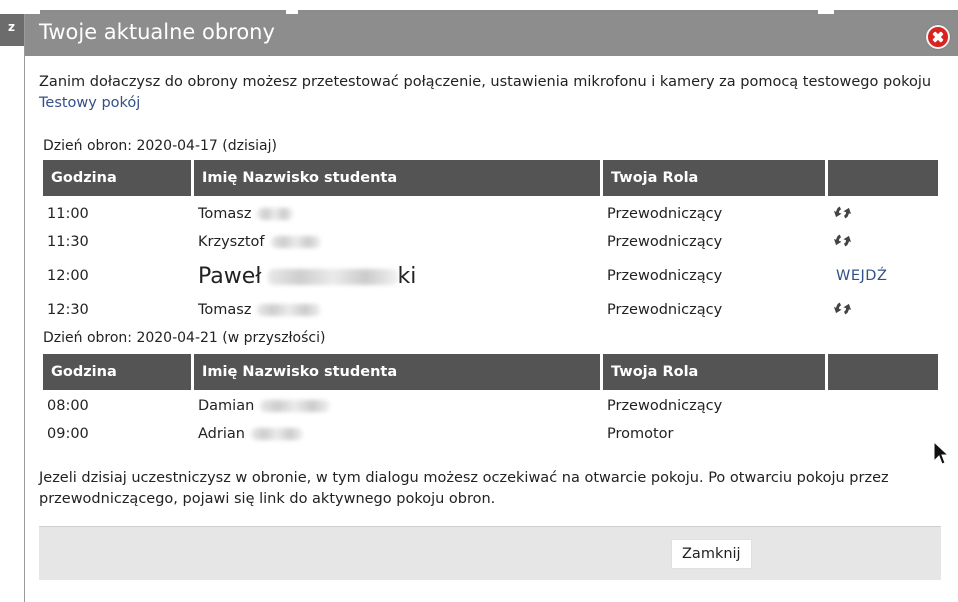 The height and width of the screenshot is (602, 958). I want to click on dialog-title: Twoje aktualne obrony, so click(157, 32).